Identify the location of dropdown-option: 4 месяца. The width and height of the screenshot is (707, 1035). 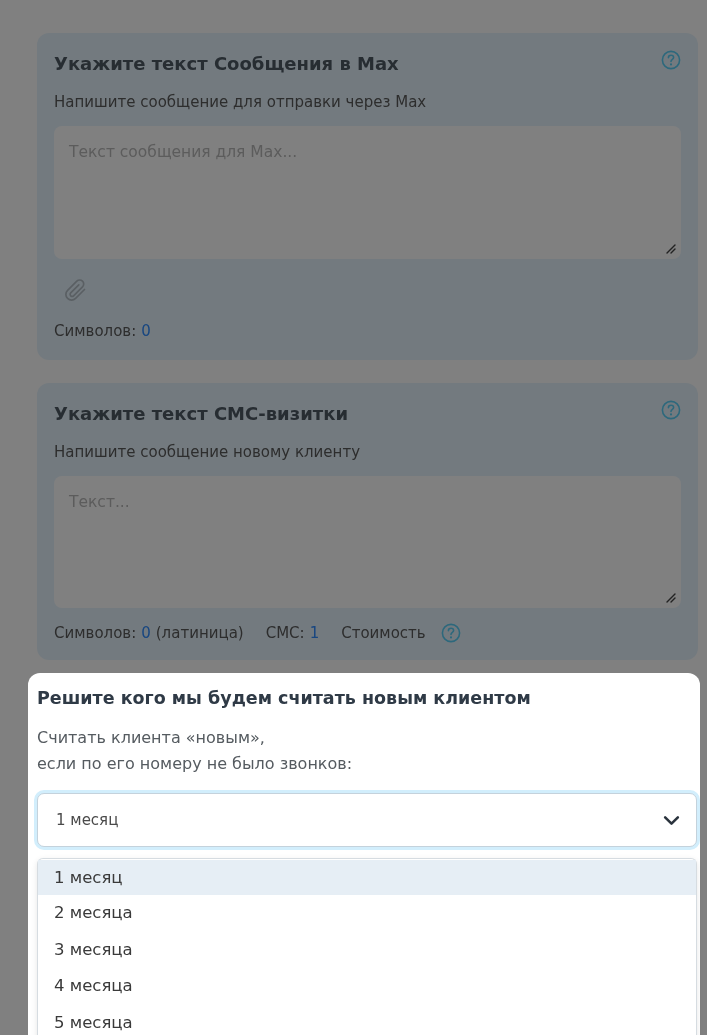
(367, 986).